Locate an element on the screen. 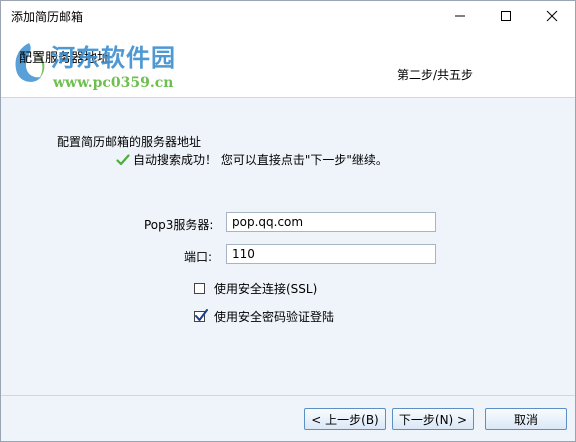 The image size is (576, 442). wizard-header: 配置服务器地址 河东软件园 www.pc0359.cn 第二步/共五步 is located at coordinates (288, 61).